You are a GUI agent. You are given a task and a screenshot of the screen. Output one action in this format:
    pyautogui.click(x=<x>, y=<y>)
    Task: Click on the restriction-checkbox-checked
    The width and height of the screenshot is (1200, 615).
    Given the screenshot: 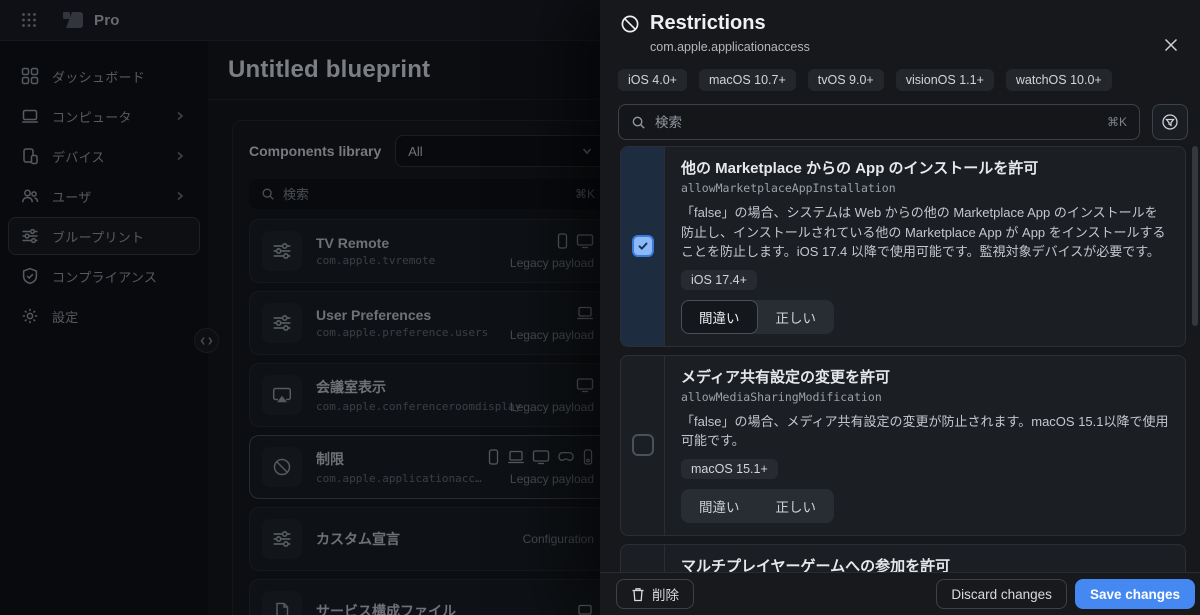 What is the action you would take?
    pyautogui.click(x=642, y=246)
    